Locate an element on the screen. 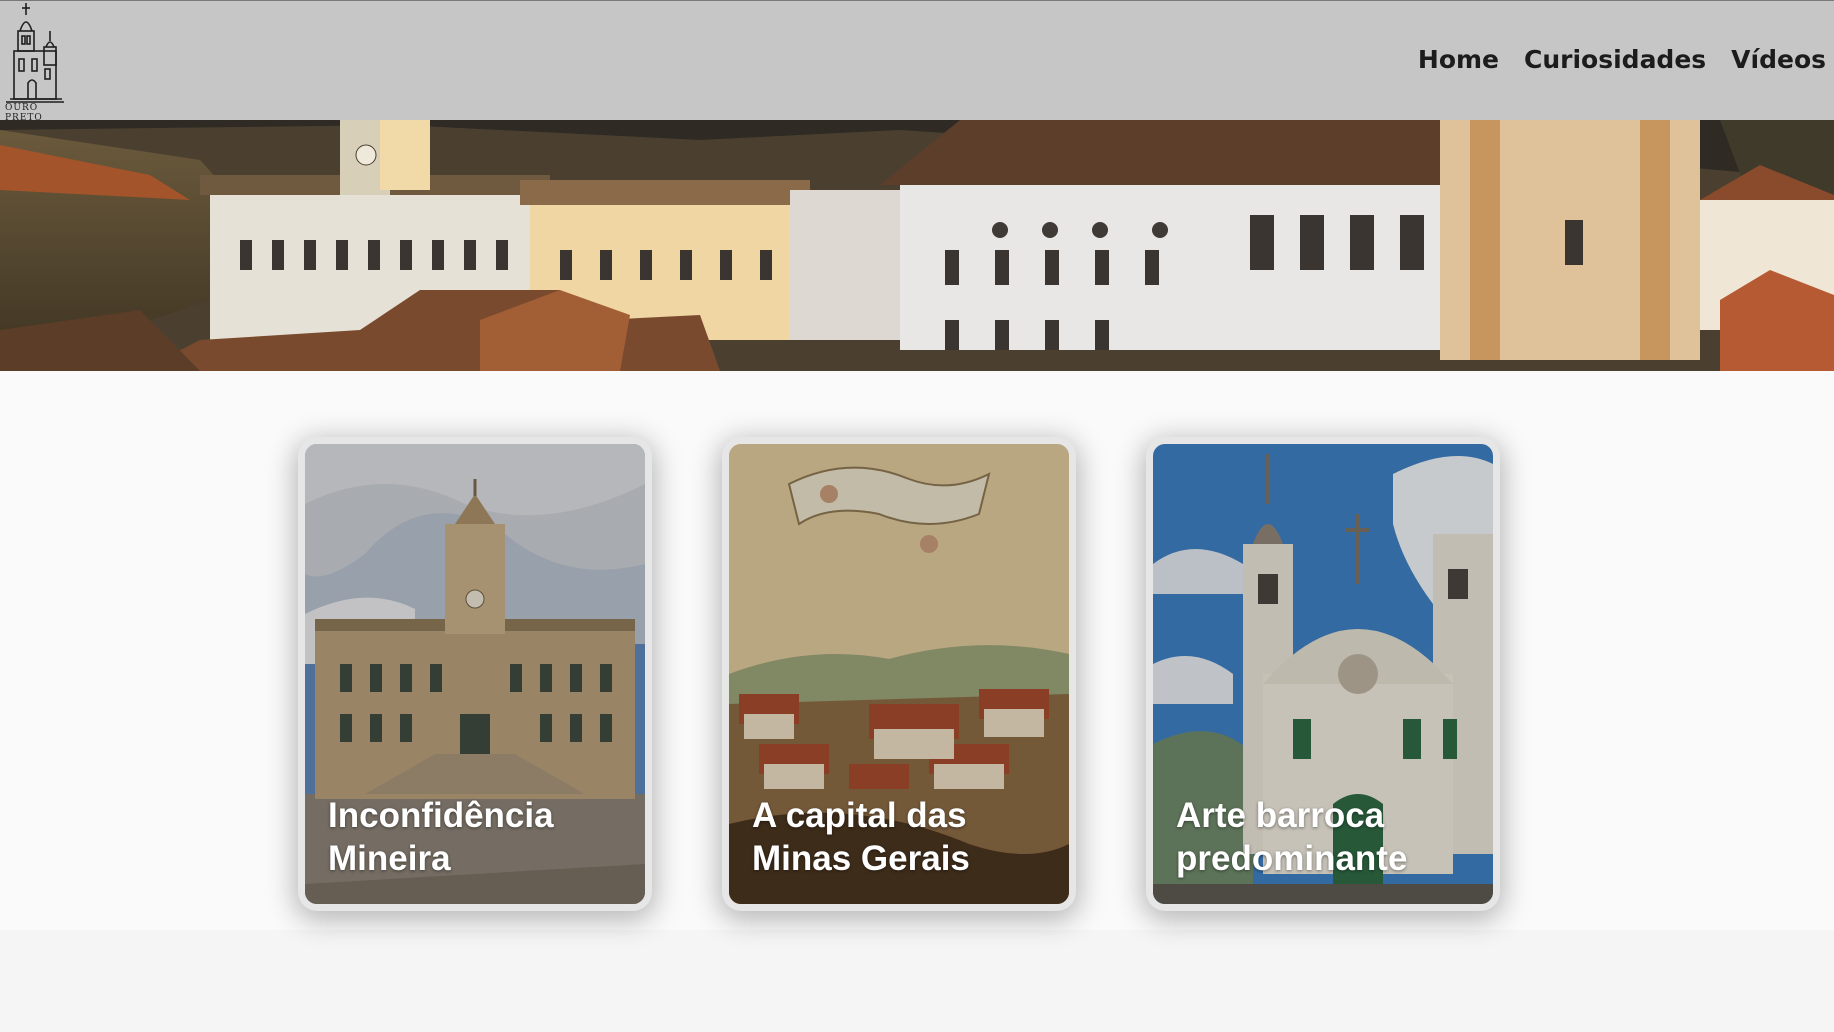  nav-curiosidades-link: Curiosidades is located at coordinates (1615, 59).